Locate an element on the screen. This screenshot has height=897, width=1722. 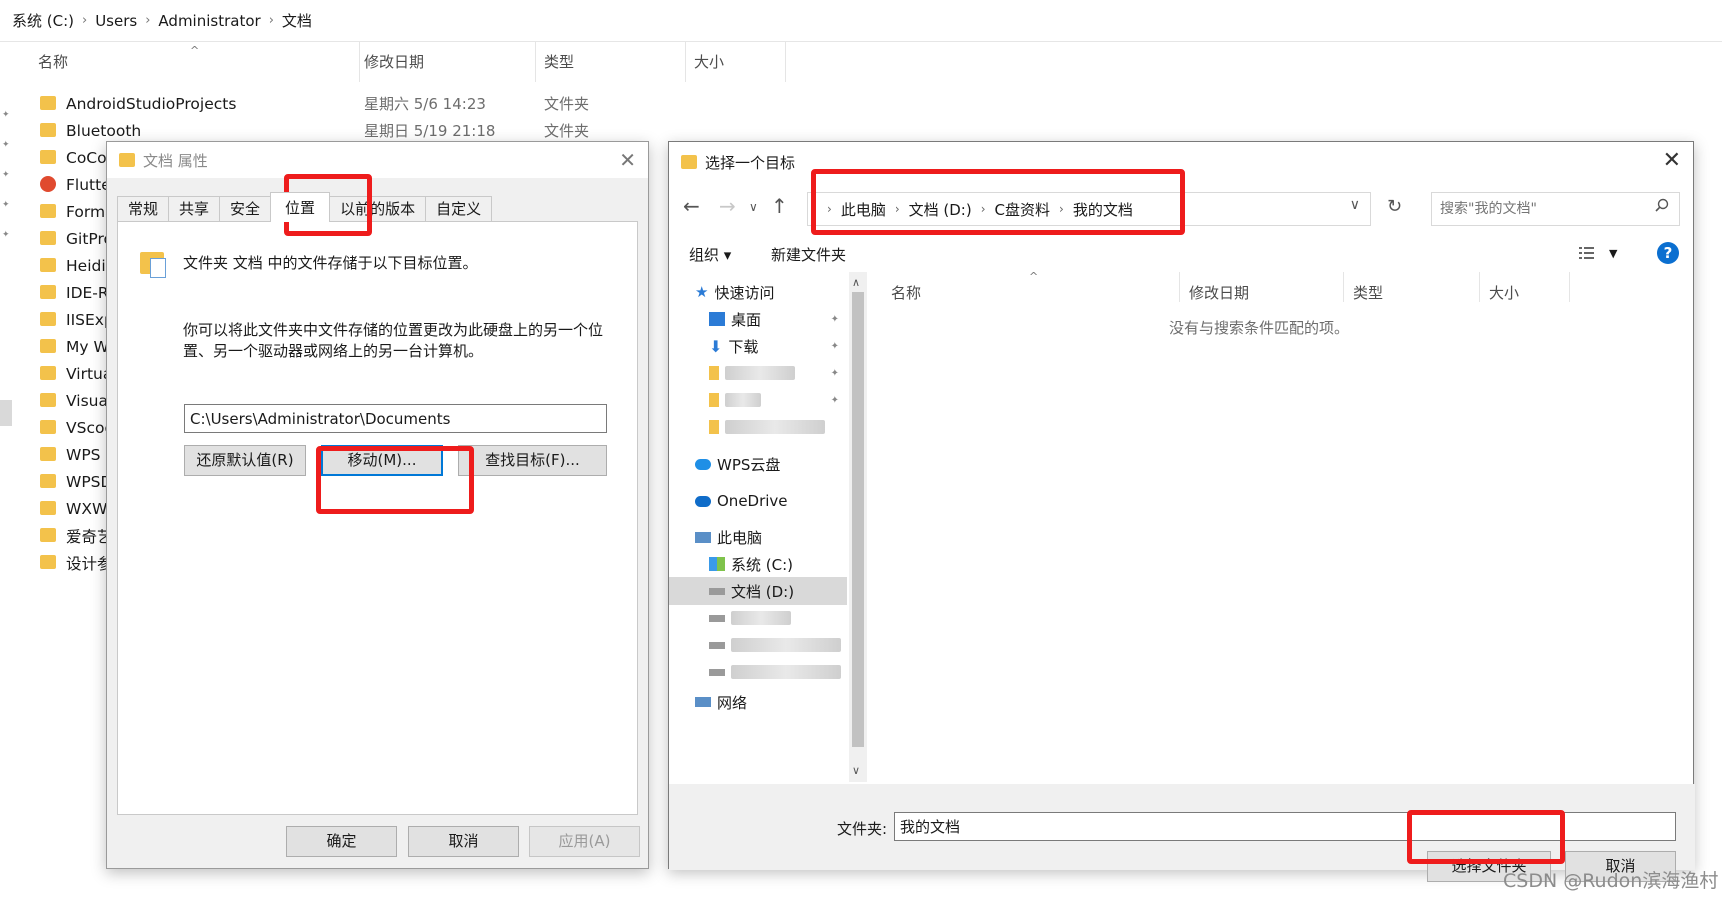
tree-item-drive-d: 文档 (D:) is located at coordinates (758, 591).